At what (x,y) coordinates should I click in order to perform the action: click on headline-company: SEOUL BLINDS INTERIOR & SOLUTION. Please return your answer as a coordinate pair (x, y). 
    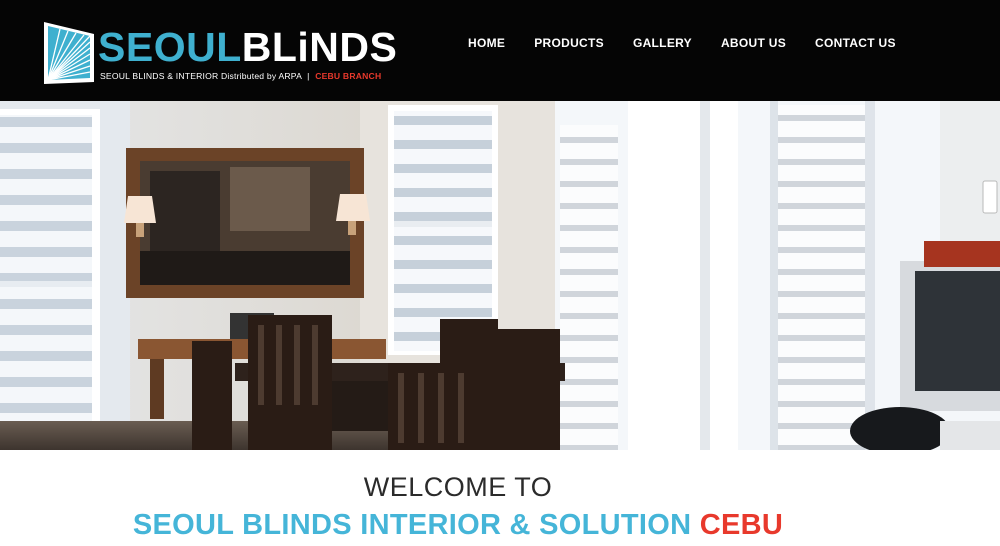
    Looking at the image, I should click on (412, 525).